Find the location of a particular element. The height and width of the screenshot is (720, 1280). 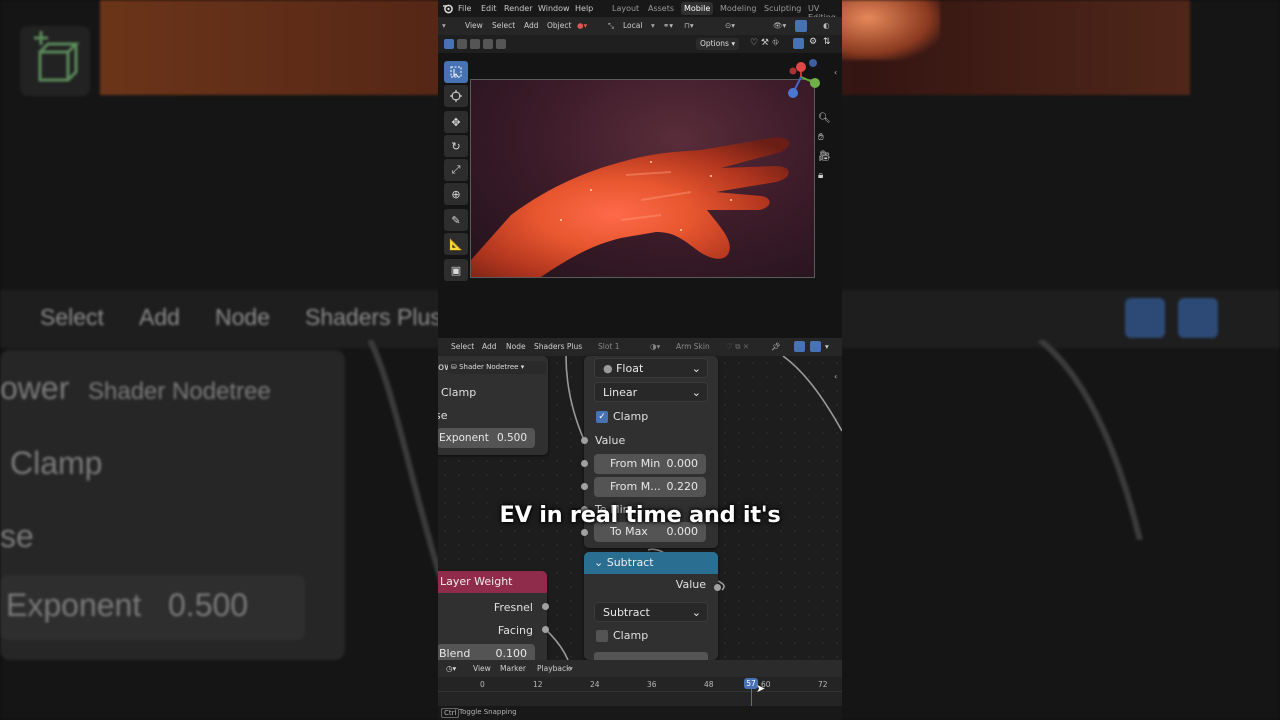

editor-type-icon: ▾ is located at coordinates (444, 25).